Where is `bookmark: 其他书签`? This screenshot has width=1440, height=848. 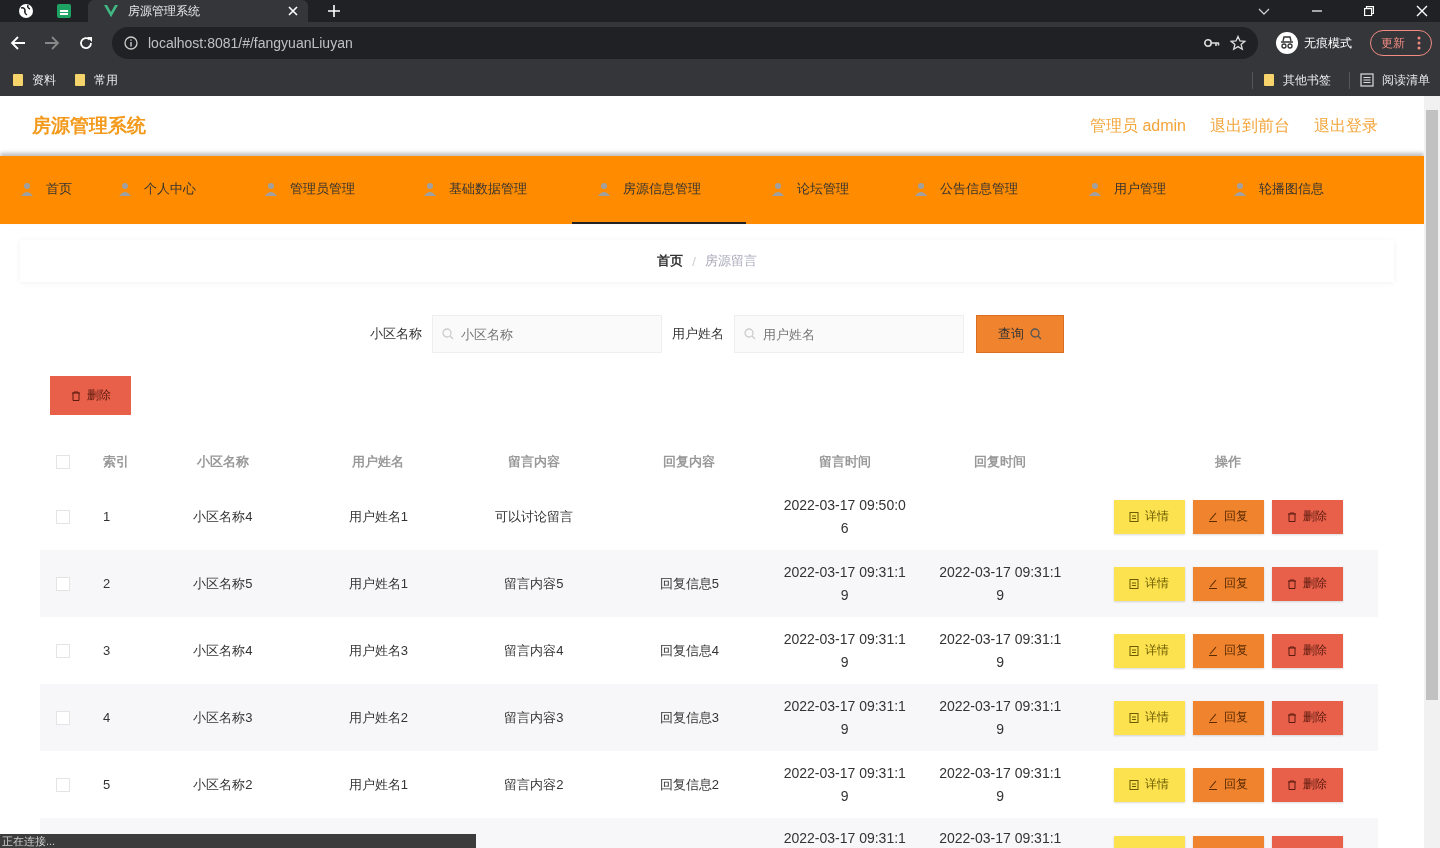 bookmark: 其他书签 is located at coordinates (1291, 80).